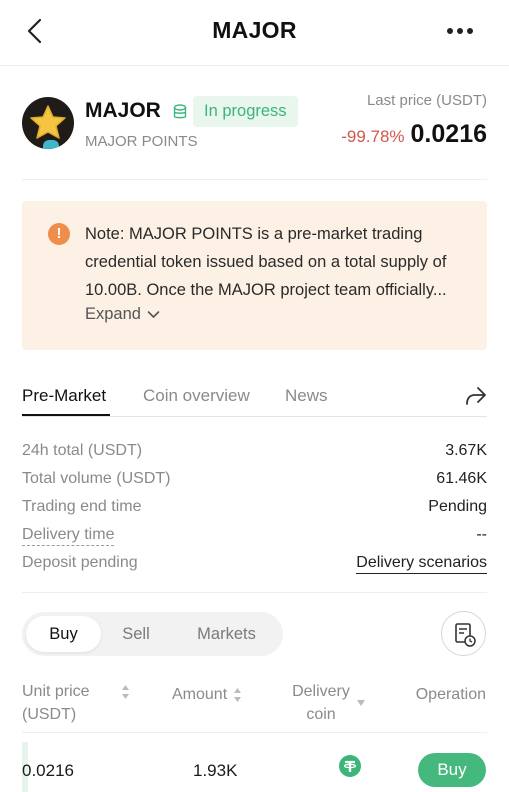 Image resolution: width=509 pixels, height=792 pixels. Describe the element at coordinates (51, 144) in the screenshot. I see `lightning-badge-icon` at that location.